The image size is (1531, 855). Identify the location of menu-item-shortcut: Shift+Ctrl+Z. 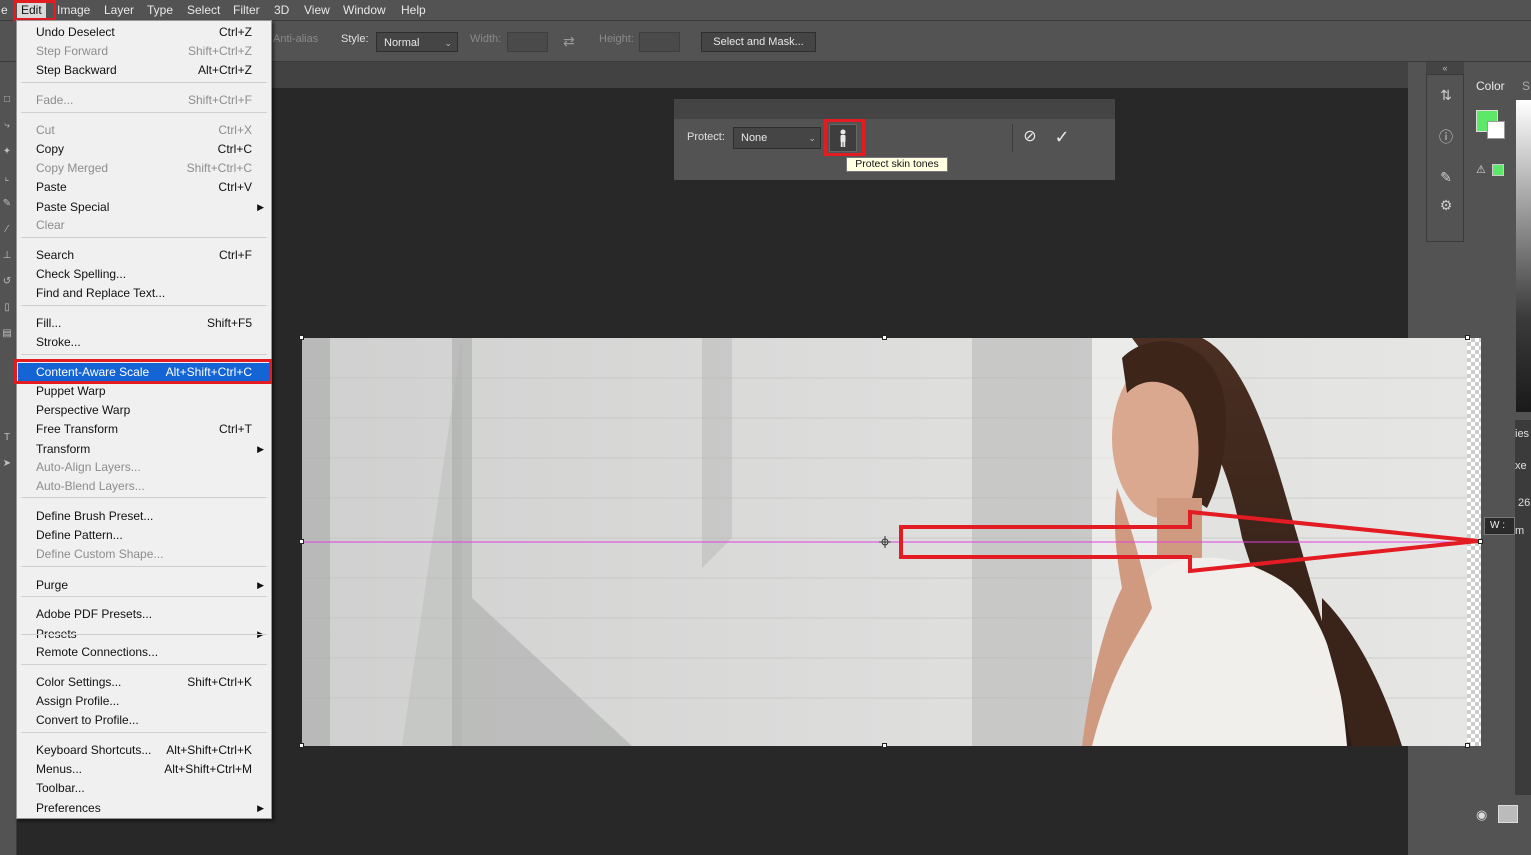
(219, 51).